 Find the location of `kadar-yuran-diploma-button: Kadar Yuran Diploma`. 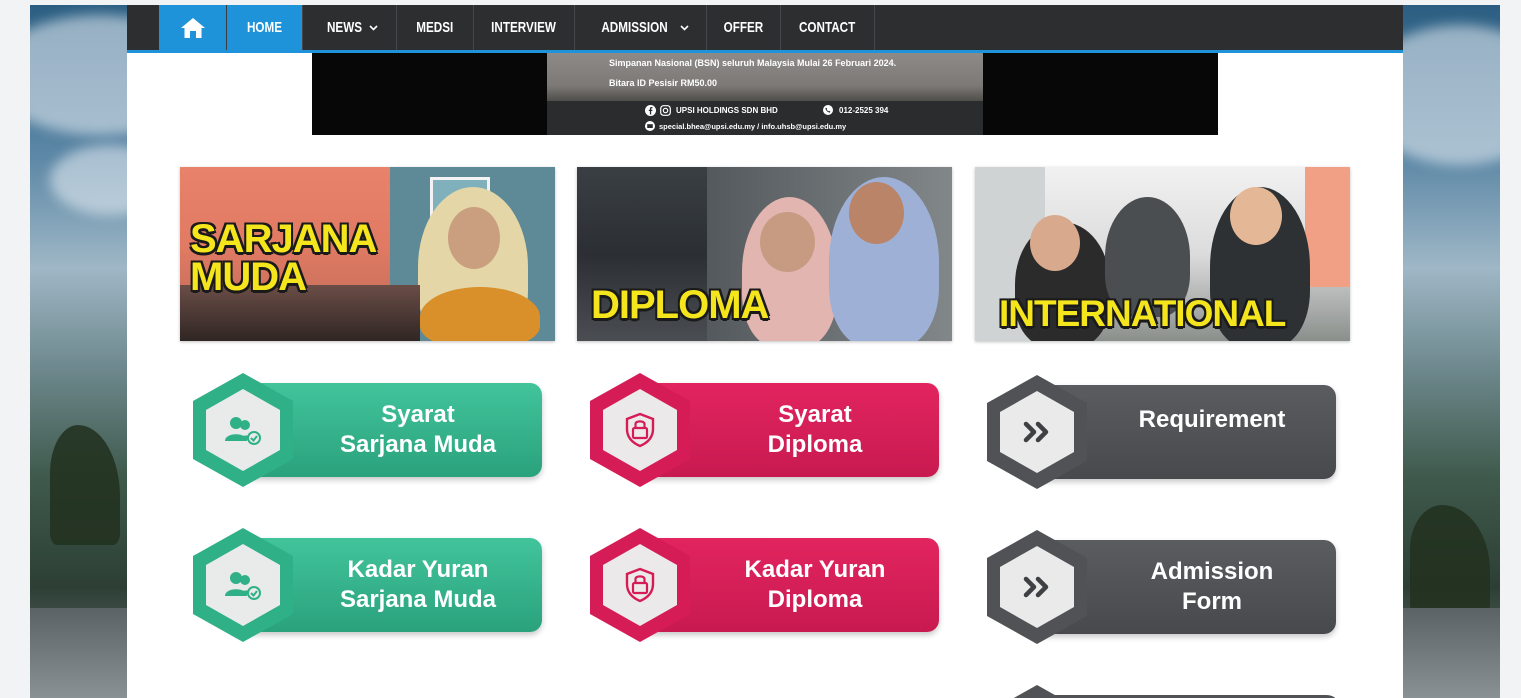

kadar-yuran-diploma-button: Kadar Yuran Diploma is located at coordinates (764, 585).